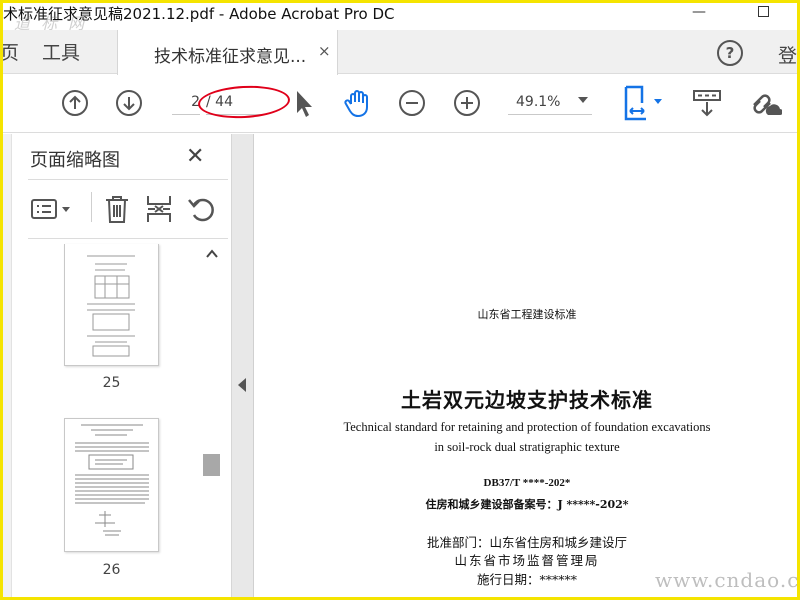 The image size is (800, 600). I want to click on tab-bar: 页 工具 技术标准征求意见... ×, so click(400, 52).